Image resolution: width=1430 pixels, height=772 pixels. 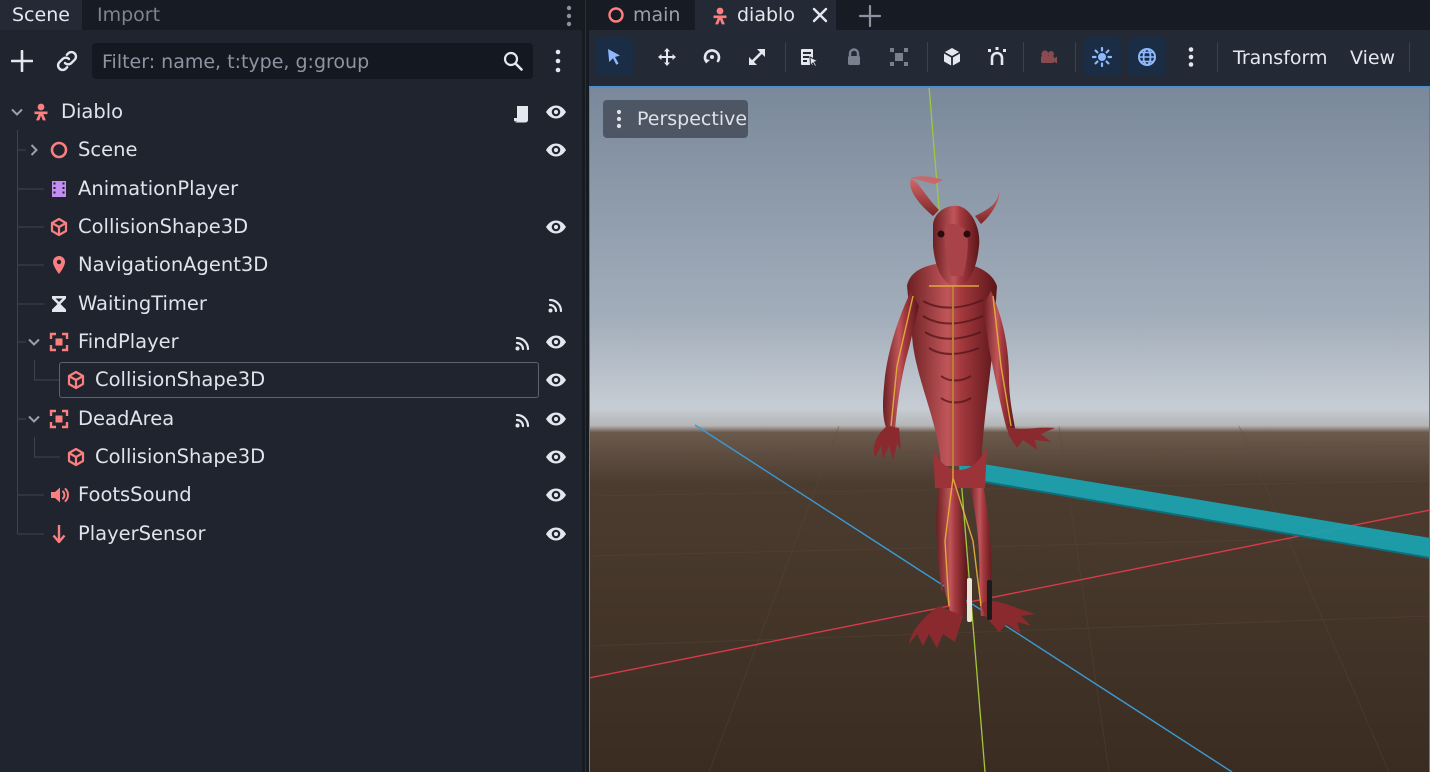 What do you see at coordinates (291, 534) in the screenshot?
I see `tree-item-playersensor: PlayerSensor` at bounding box center [291, 534].